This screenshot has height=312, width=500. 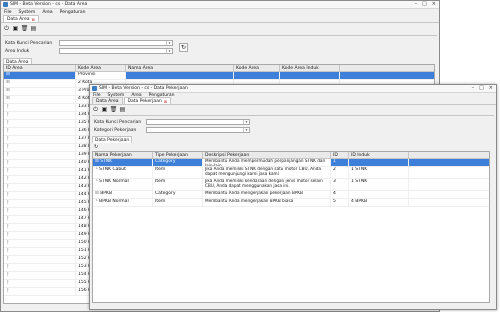 I want to click on cell-nama-pekerjaan: └ STNK Cabut, so click(x=123, y=172).